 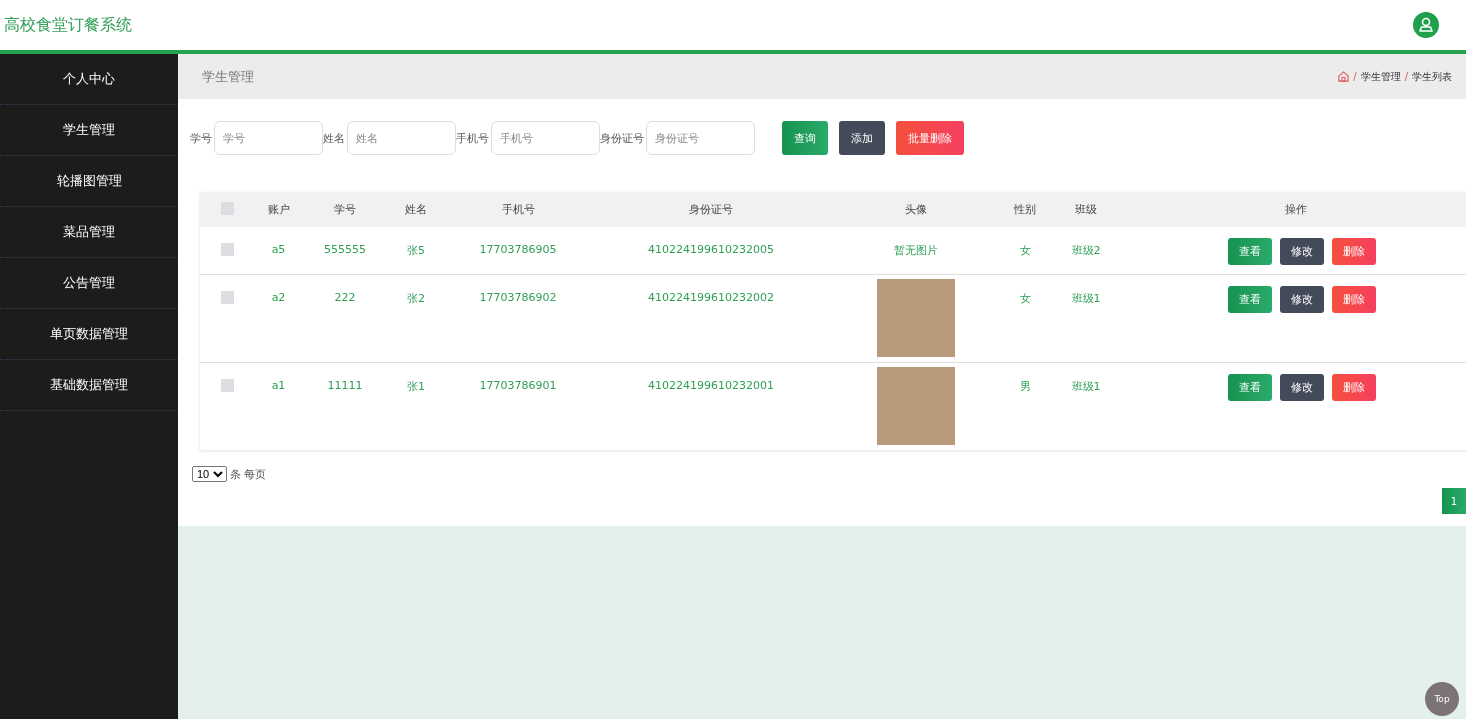 I want to click on table-cell: 张1, so click(x=416, y=386).